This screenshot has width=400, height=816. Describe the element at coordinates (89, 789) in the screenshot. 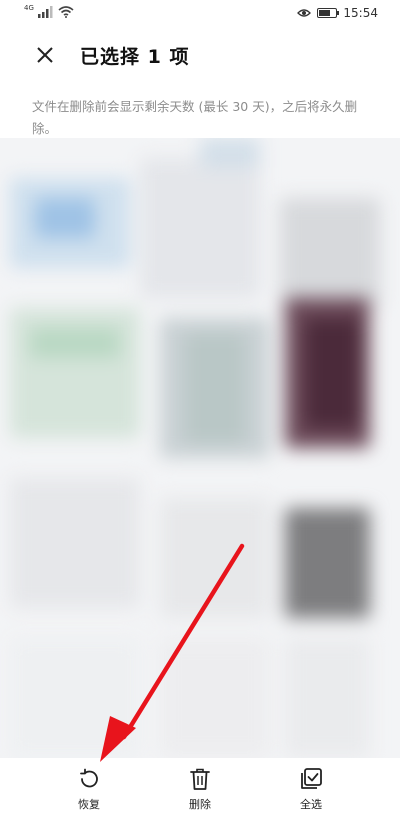

I see `restore-button: 恢复` at that location.